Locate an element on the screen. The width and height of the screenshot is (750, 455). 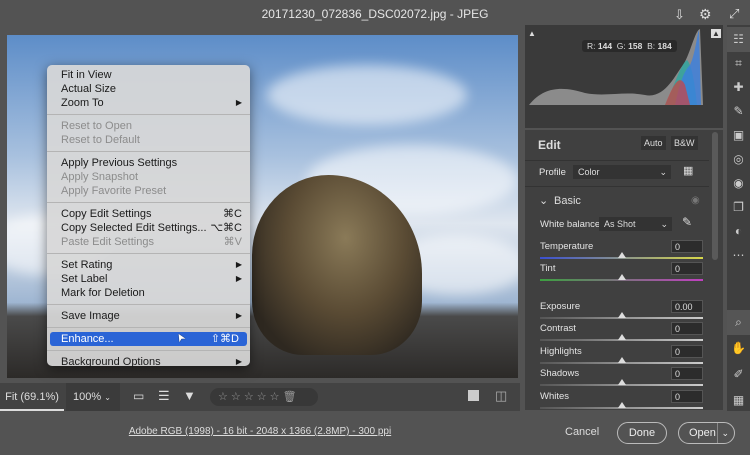
basic-section-title: Basic is located at coordinates (567, 201).